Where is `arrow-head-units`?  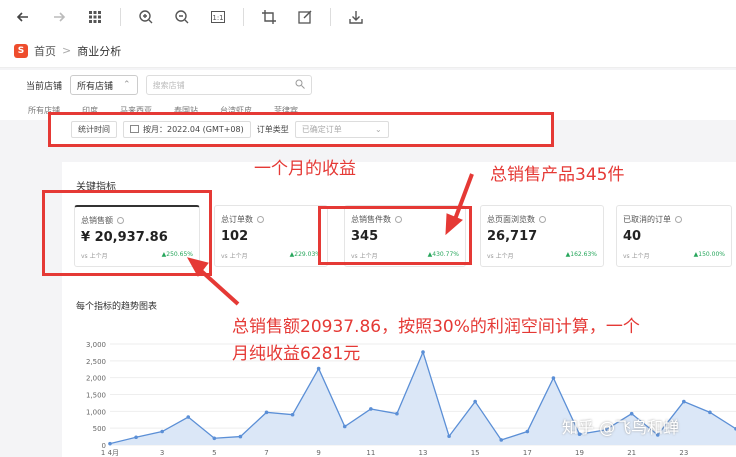 arrow-head-units is located at coordinates (454, 224).